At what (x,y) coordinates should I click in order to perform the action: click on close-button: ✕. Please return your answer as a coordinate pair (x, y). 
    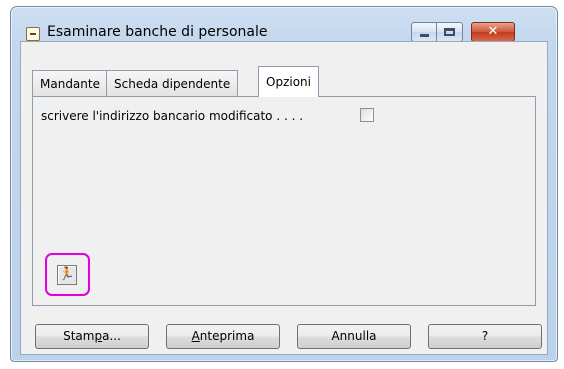
    Looking at the image, I should click on (493, 32).